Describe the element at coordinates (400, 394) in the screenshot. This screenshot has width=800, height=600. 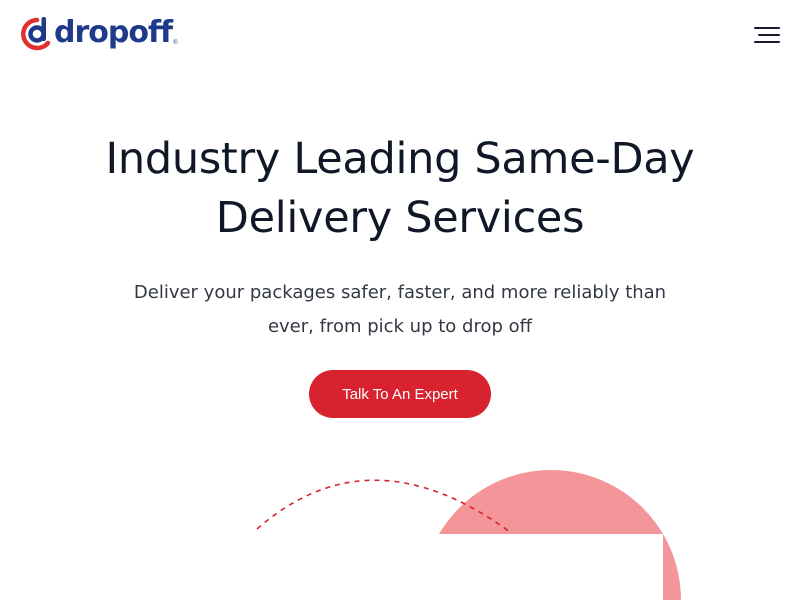
I see `talk-to-expert-button: Talk To An Expert` at that location.